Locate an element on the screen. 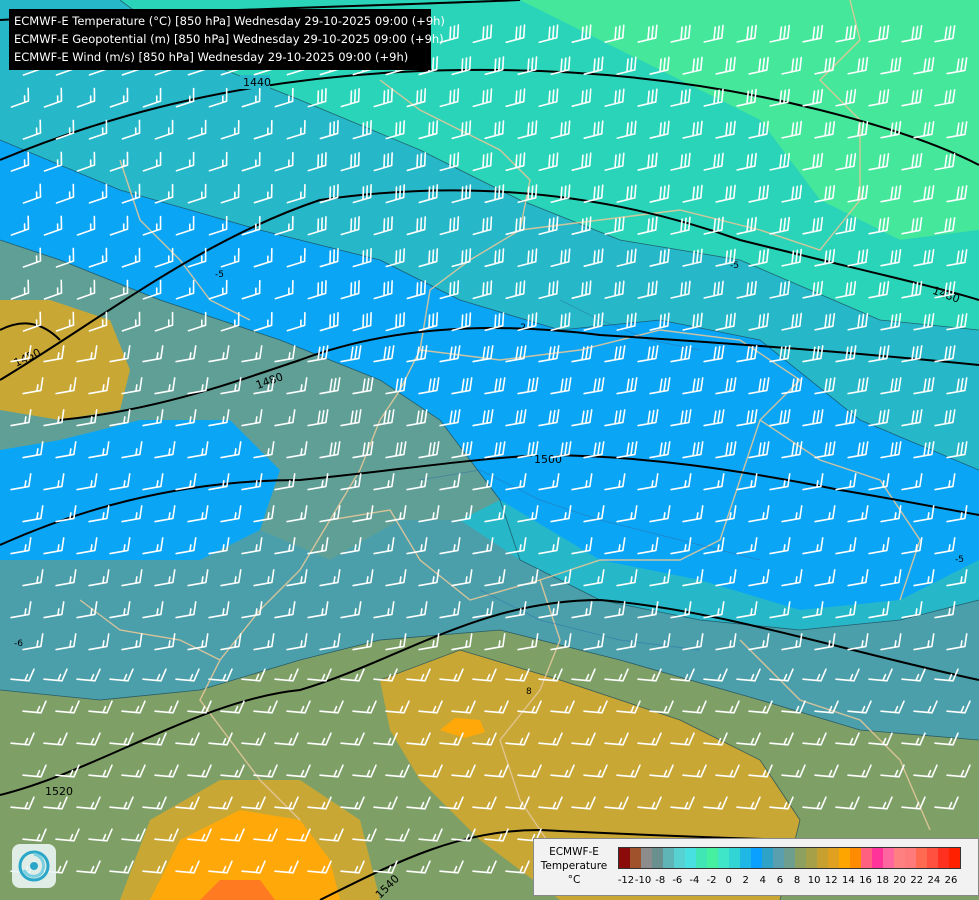  isohypse-label-1520: 1520 is located at coordinates (59, 791).